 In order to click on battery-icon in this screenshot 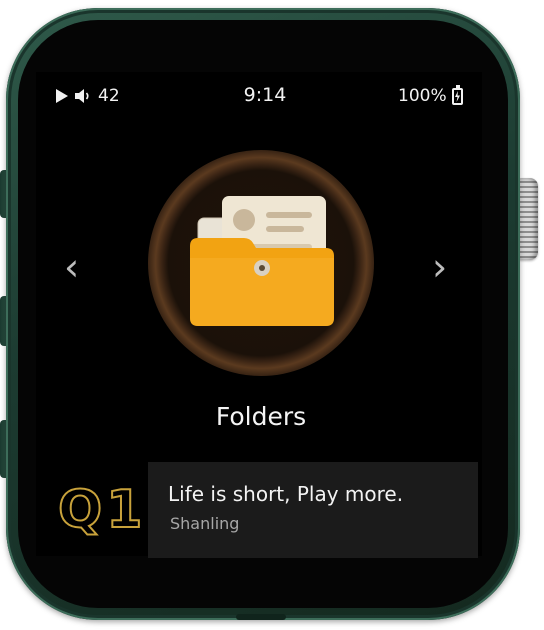, I will do `click(457, 94)`.